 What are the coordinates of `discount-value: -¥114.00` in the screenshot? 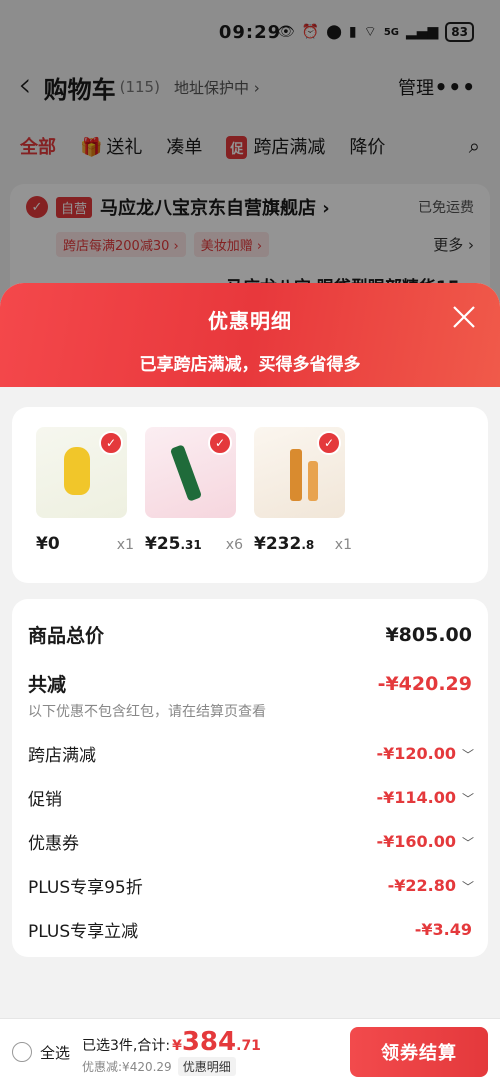 It's located at (416, 797).